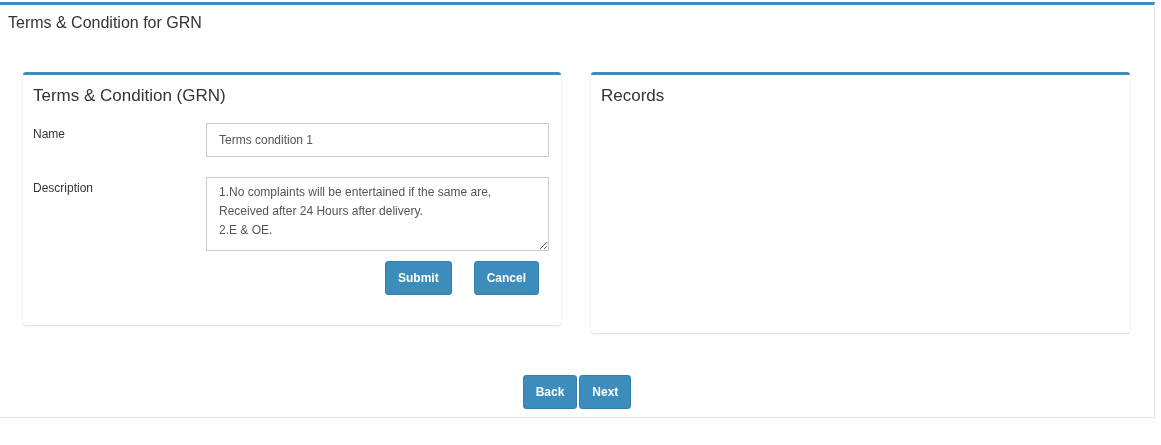 This screenshot has height=445, width=1161. I want to click on page-title: Terms & Condition for GRN, so click(105, 23).